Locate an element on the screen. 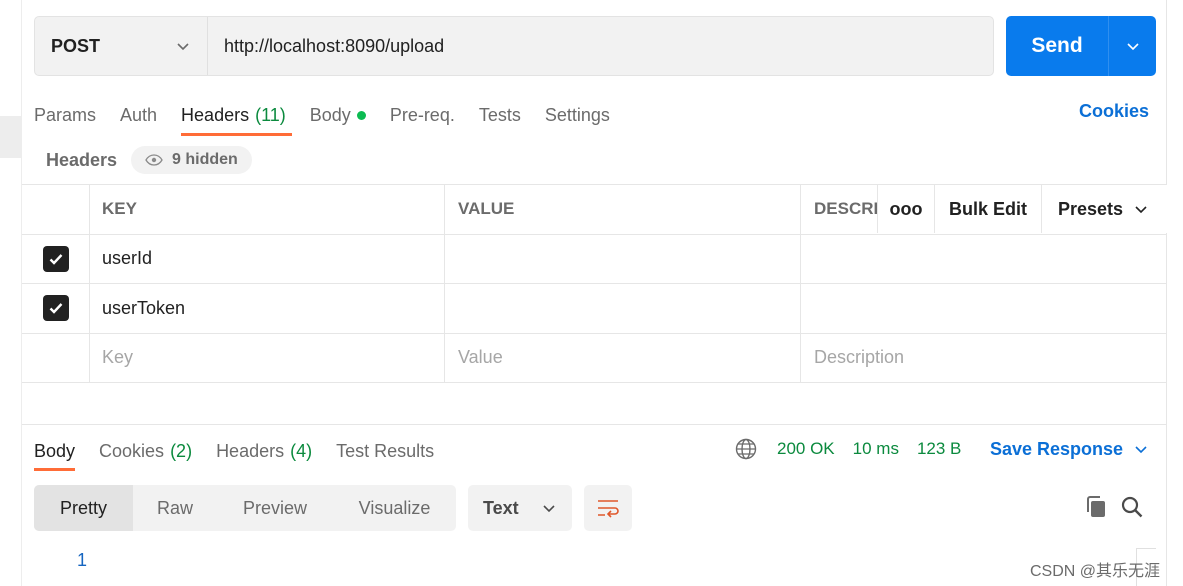  body-indicator-dot is located at coordinates (361, 115).